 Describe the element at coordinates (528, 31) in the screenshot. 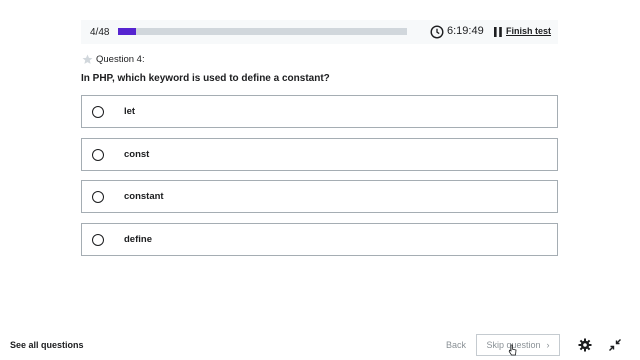

I see `finish-test-link: Finish test` at that location.